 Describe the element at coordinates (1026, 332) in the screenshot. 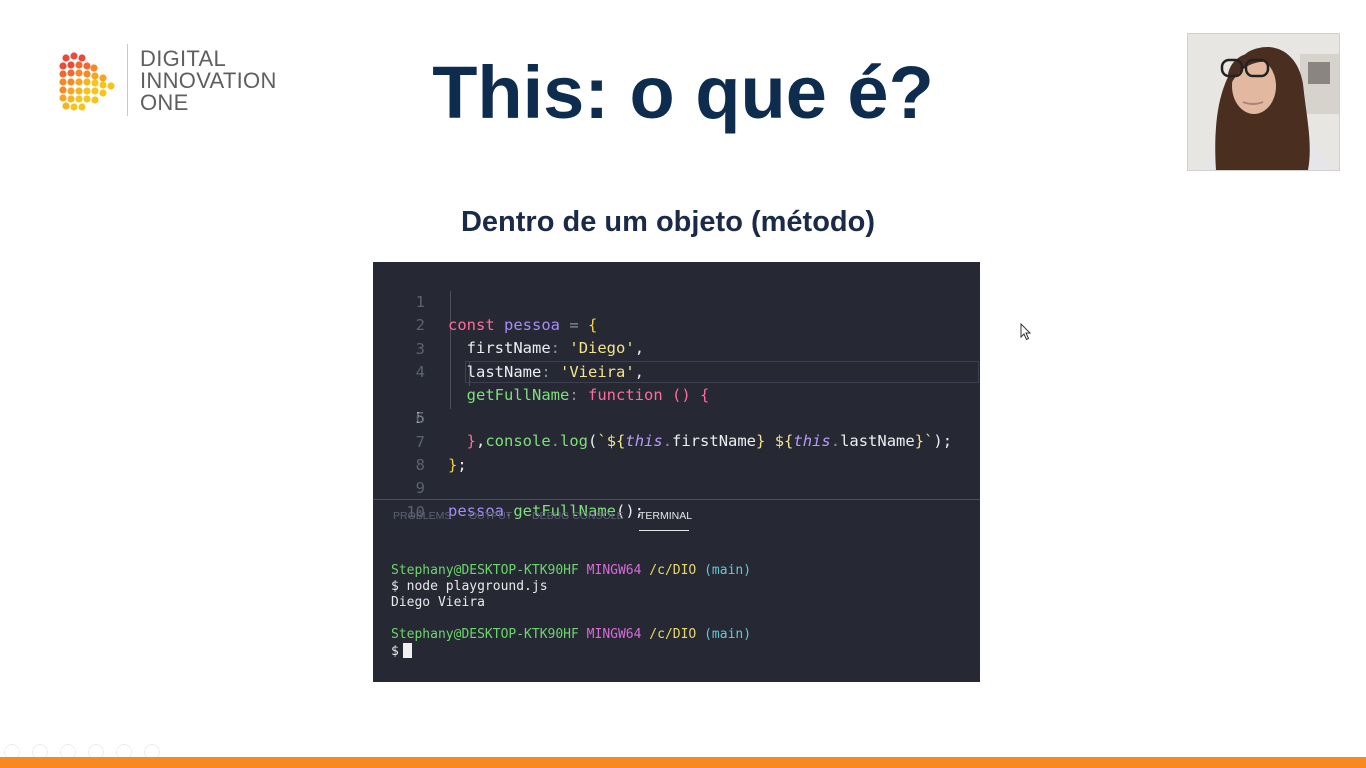

I see `mouse-pointer-icon` at that location.